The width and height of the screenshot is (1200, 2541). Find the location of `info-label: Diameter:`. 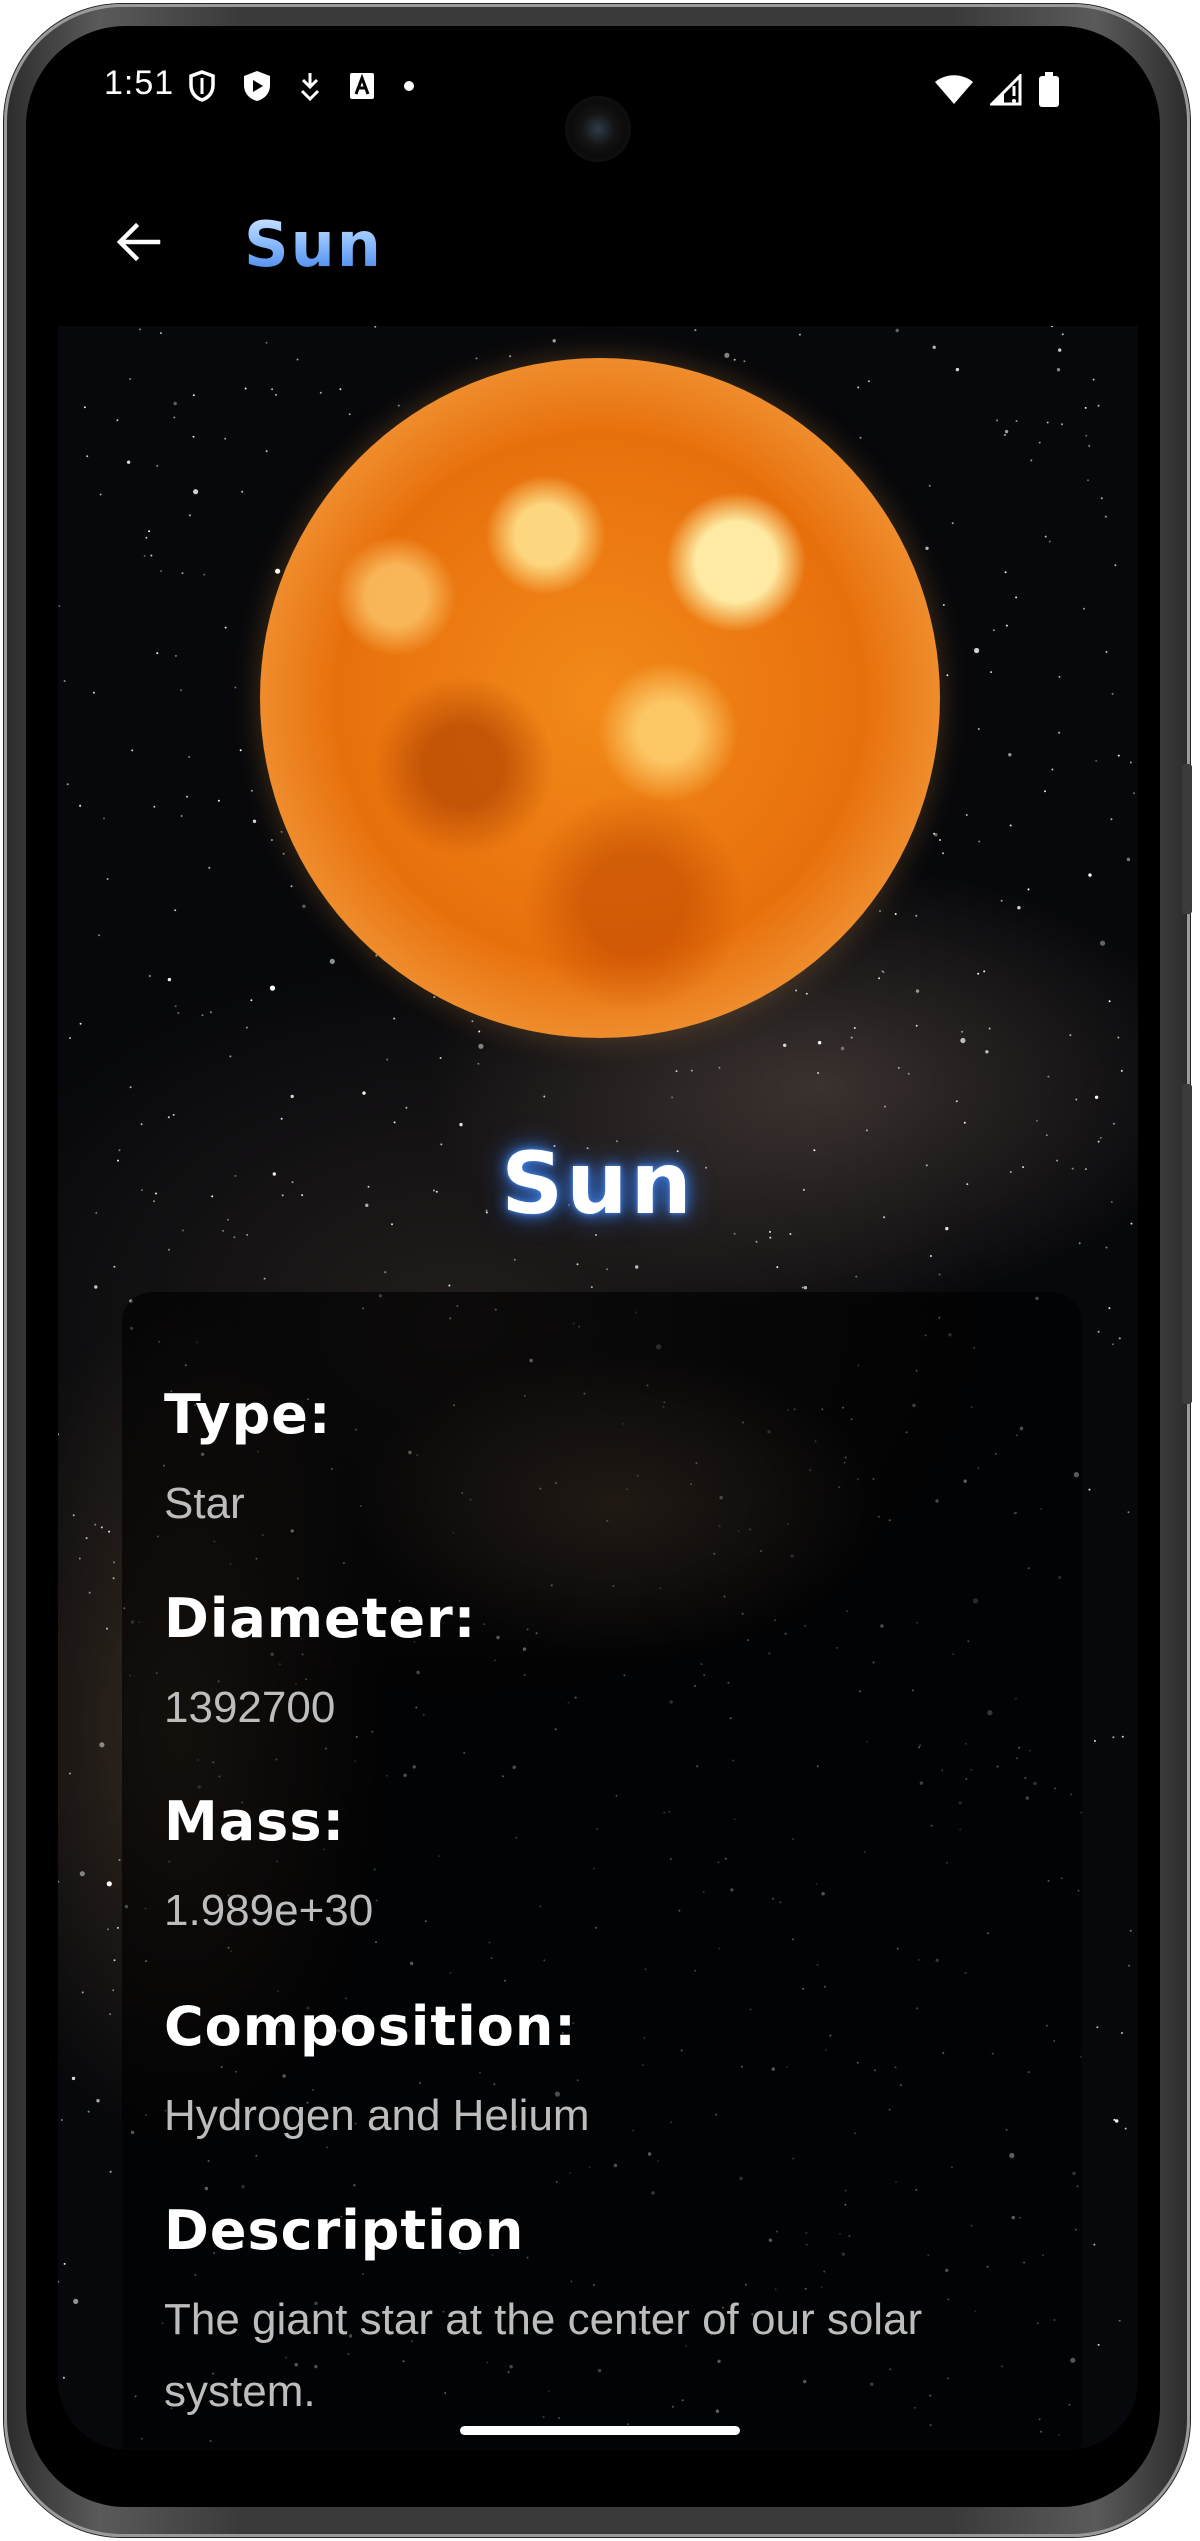

info-label: Diameter: is located at coordinates (320, 1618).